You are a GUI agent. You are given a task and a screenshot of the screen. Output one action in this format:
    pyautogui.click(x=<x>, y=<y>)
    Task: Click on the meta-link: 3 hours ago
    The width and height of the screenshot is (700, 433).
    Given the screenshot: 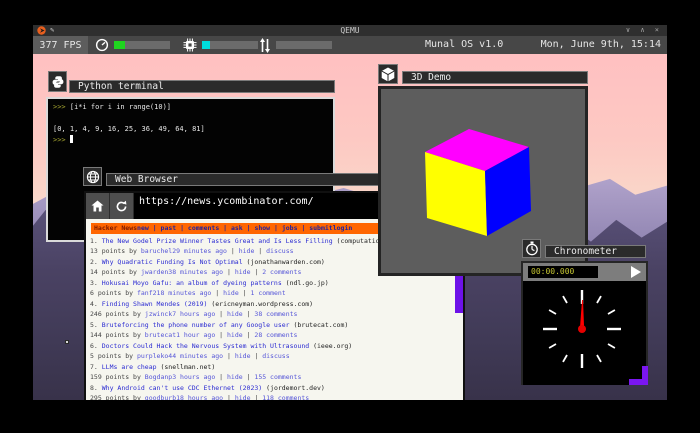 What is the action you would take?
    pyautogui.click(x=193, y=377)
    